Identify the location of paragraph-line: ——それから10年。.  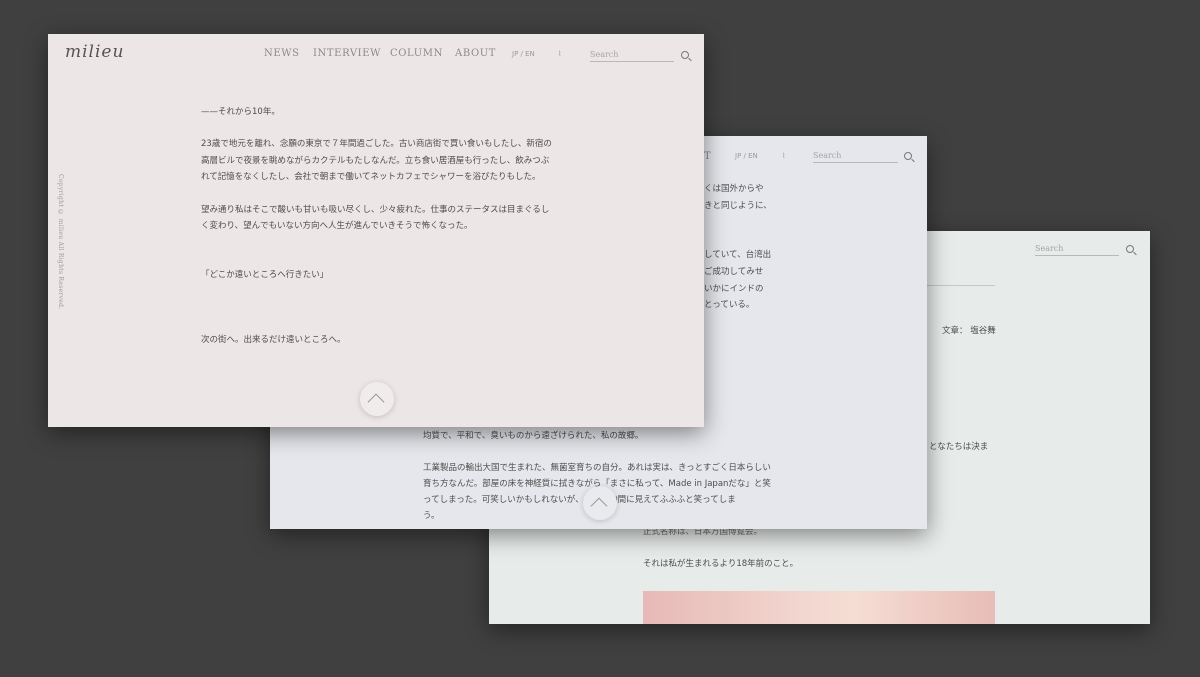
(240, 112).